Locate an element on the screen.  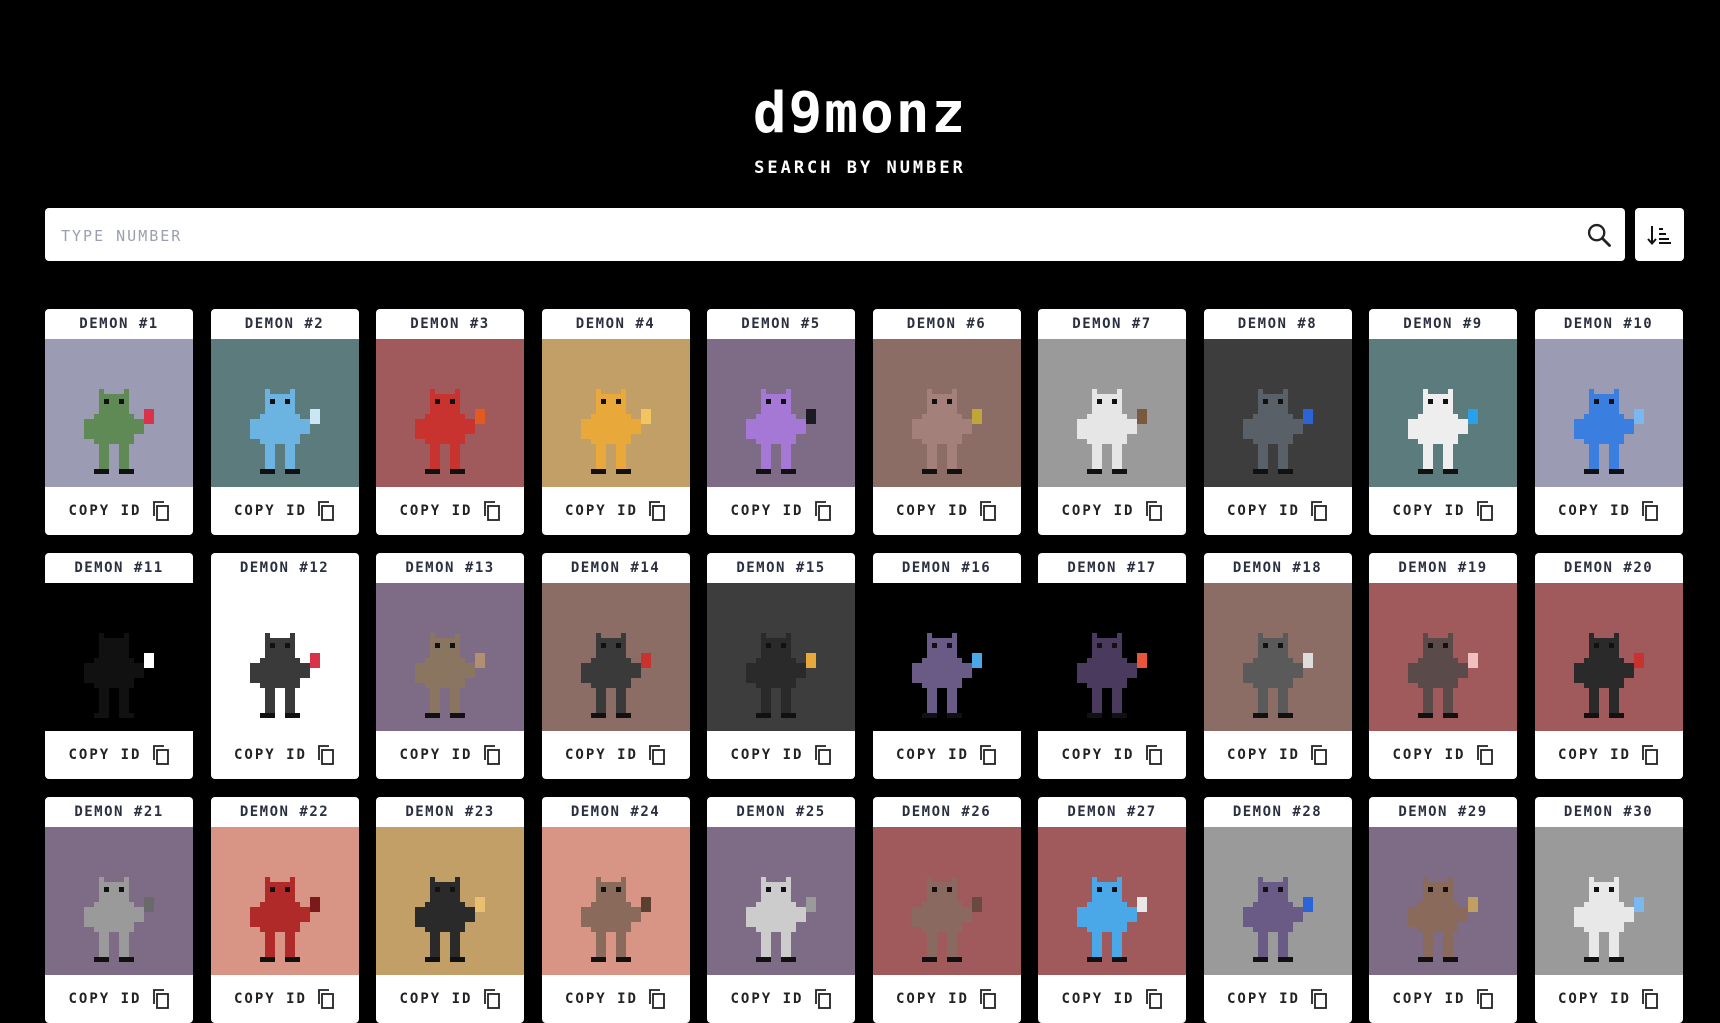
demon-card: DEMON #6 COPY ID is located at coordinates (946, 422).